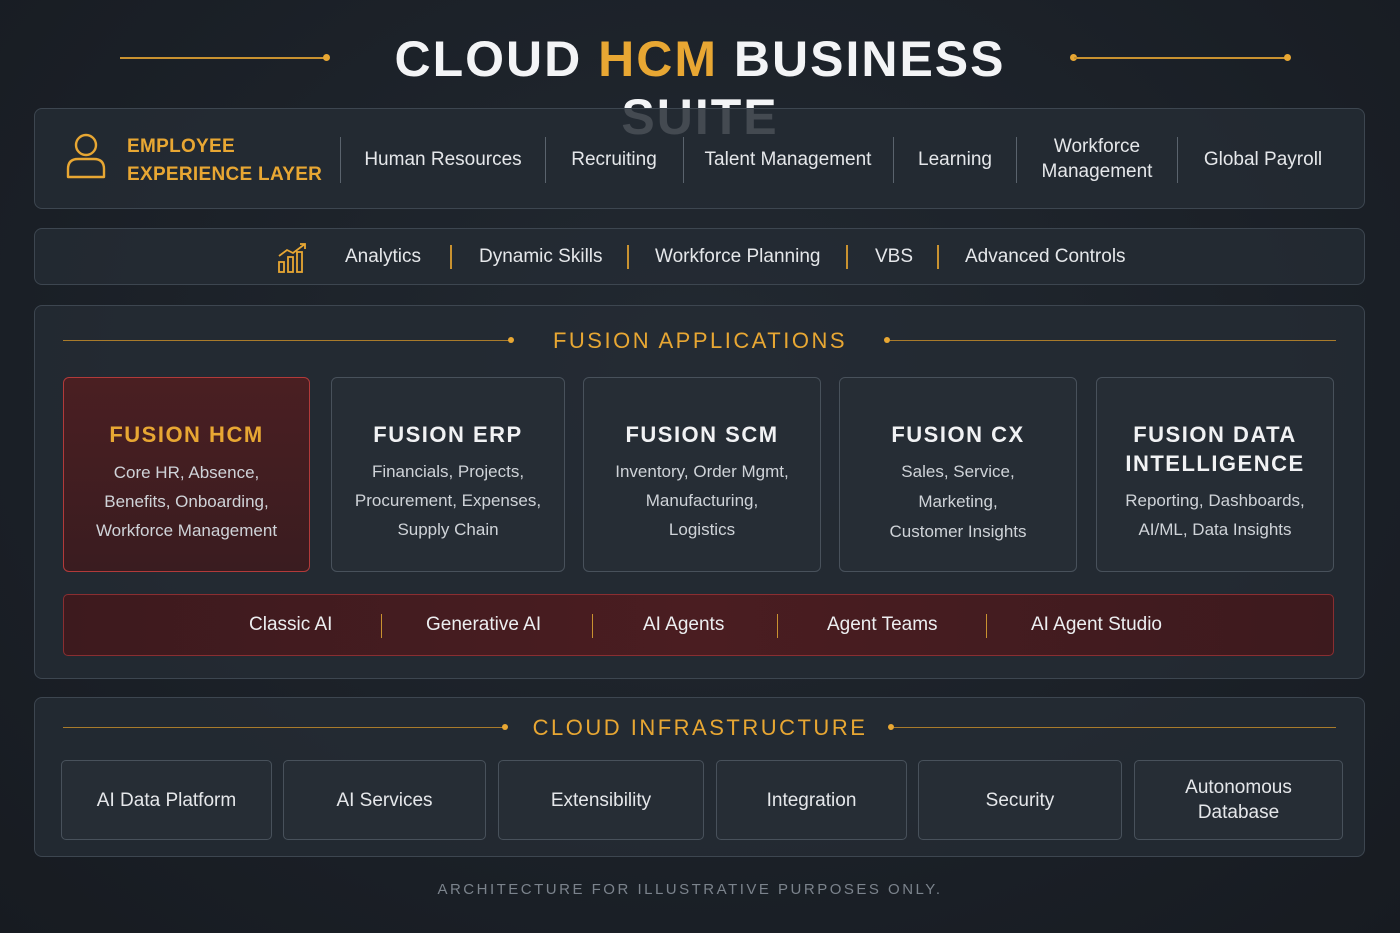 The height and width of the screenshot is (933, 1400). Describe the element at coordinates (1020, 800) in the screenshot. I see `infra-security: Security` at that location.